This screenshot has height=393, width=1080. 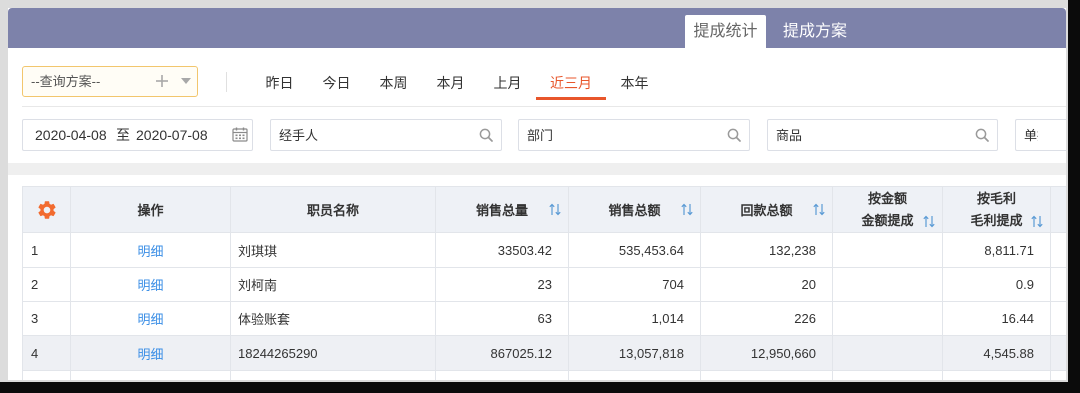 I want to click on date-tab-today: 今日, so click(x=336, y=85).